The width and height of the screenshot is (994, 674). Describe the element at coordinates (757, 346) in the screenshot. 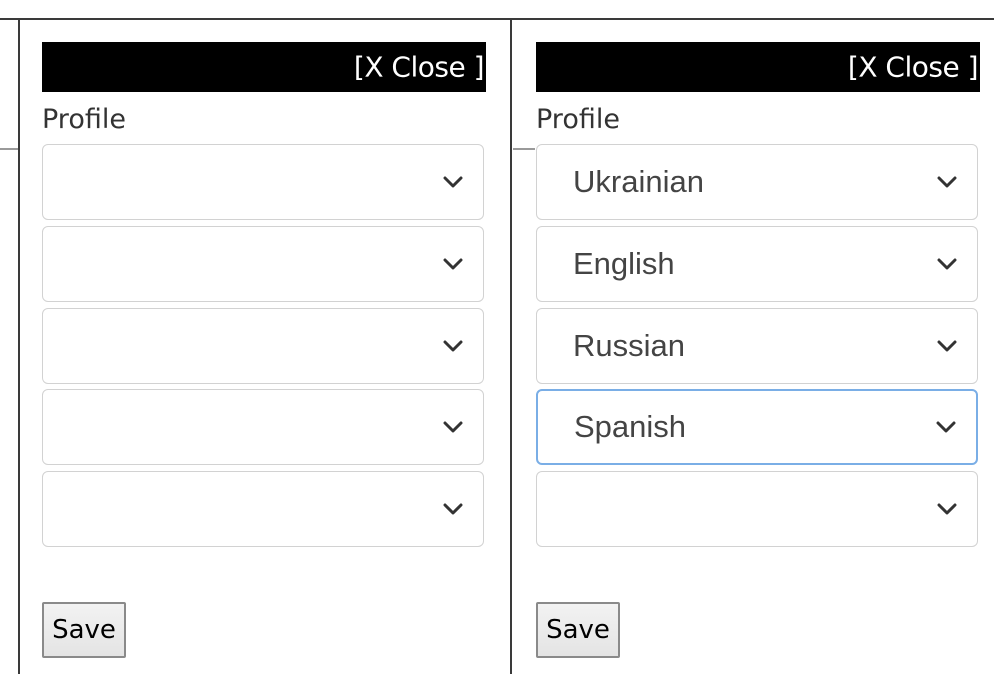

I see `language-select-3: Russian` at that location.